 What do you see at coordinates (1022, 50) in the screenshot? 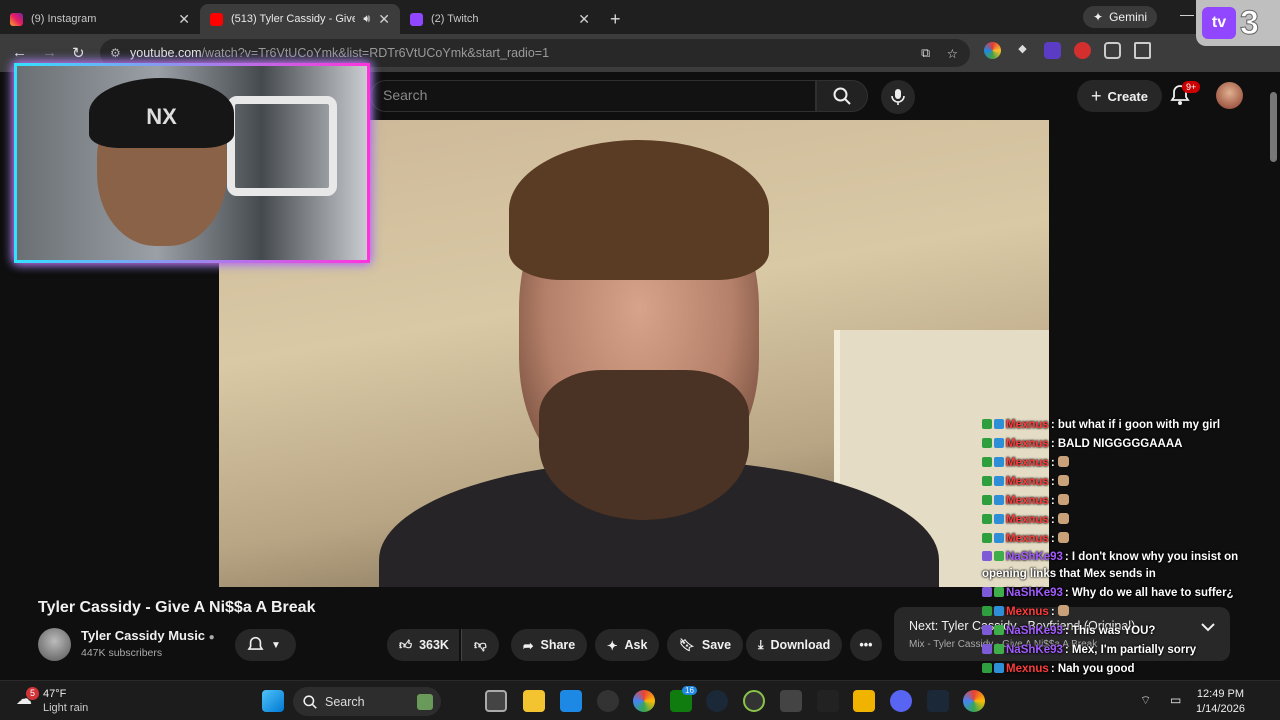
I see `extension-diamond-icon: ◆` at bounding box center [1022, 50].